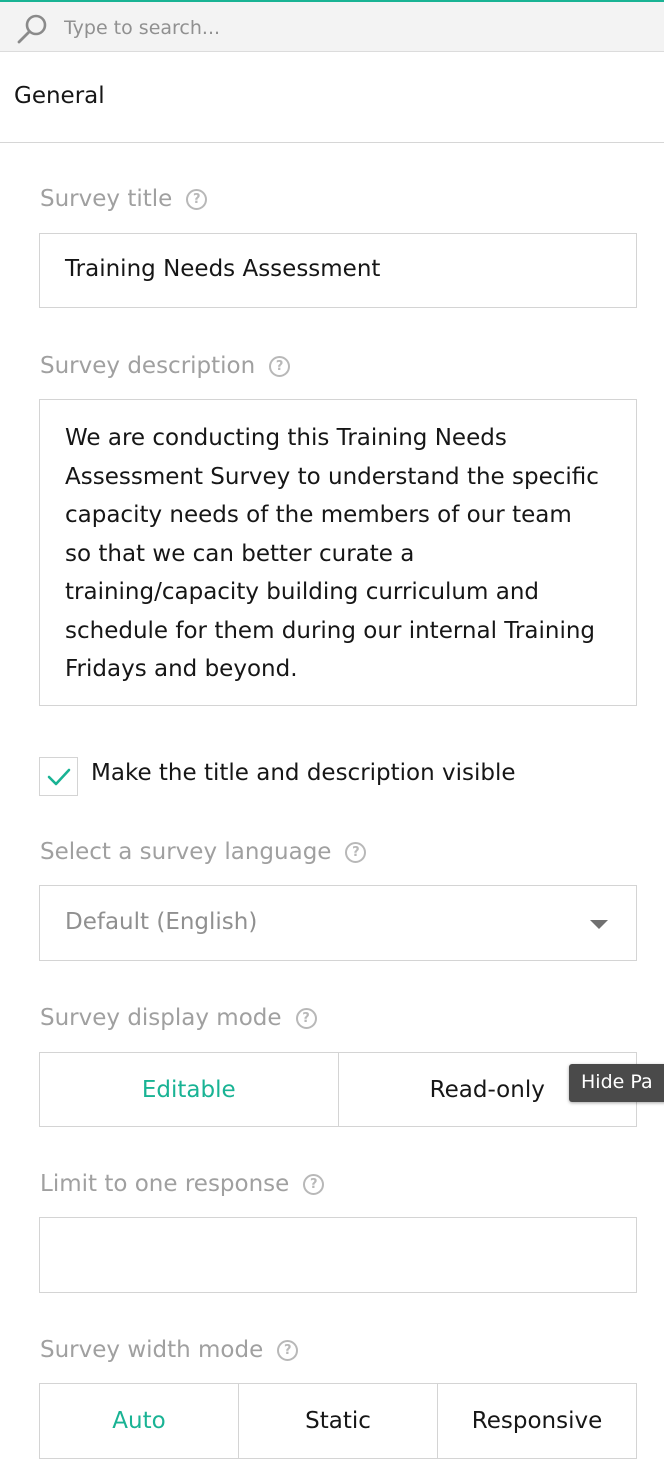  Describe the element at coordinates (189, 1089) in the screenshot. I see `display-mode-editable-button: Editable` at that location.